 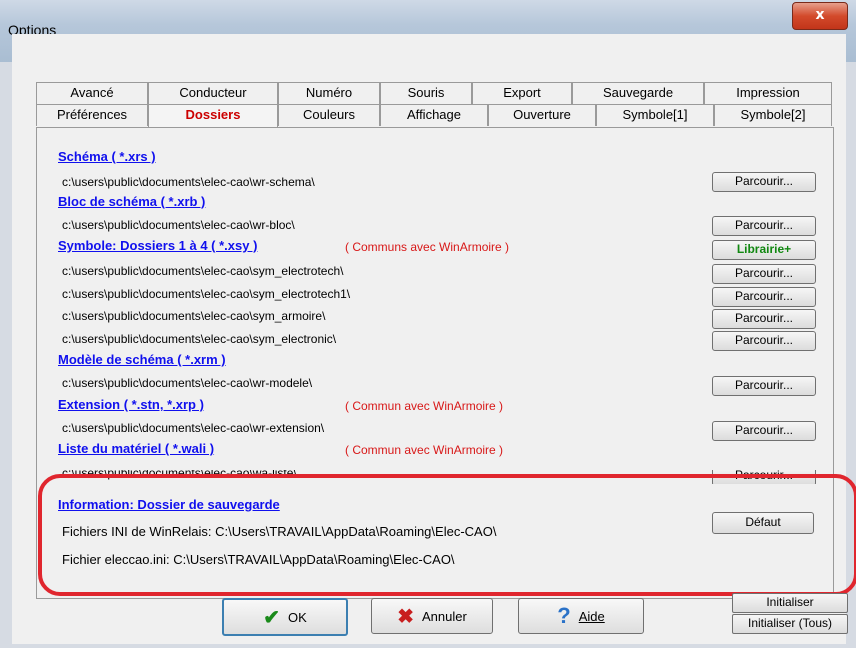 What do you see at coordinates (591, 616) in the screenshot?
I see `help-label: Aide` at bounding box center [591, 616].